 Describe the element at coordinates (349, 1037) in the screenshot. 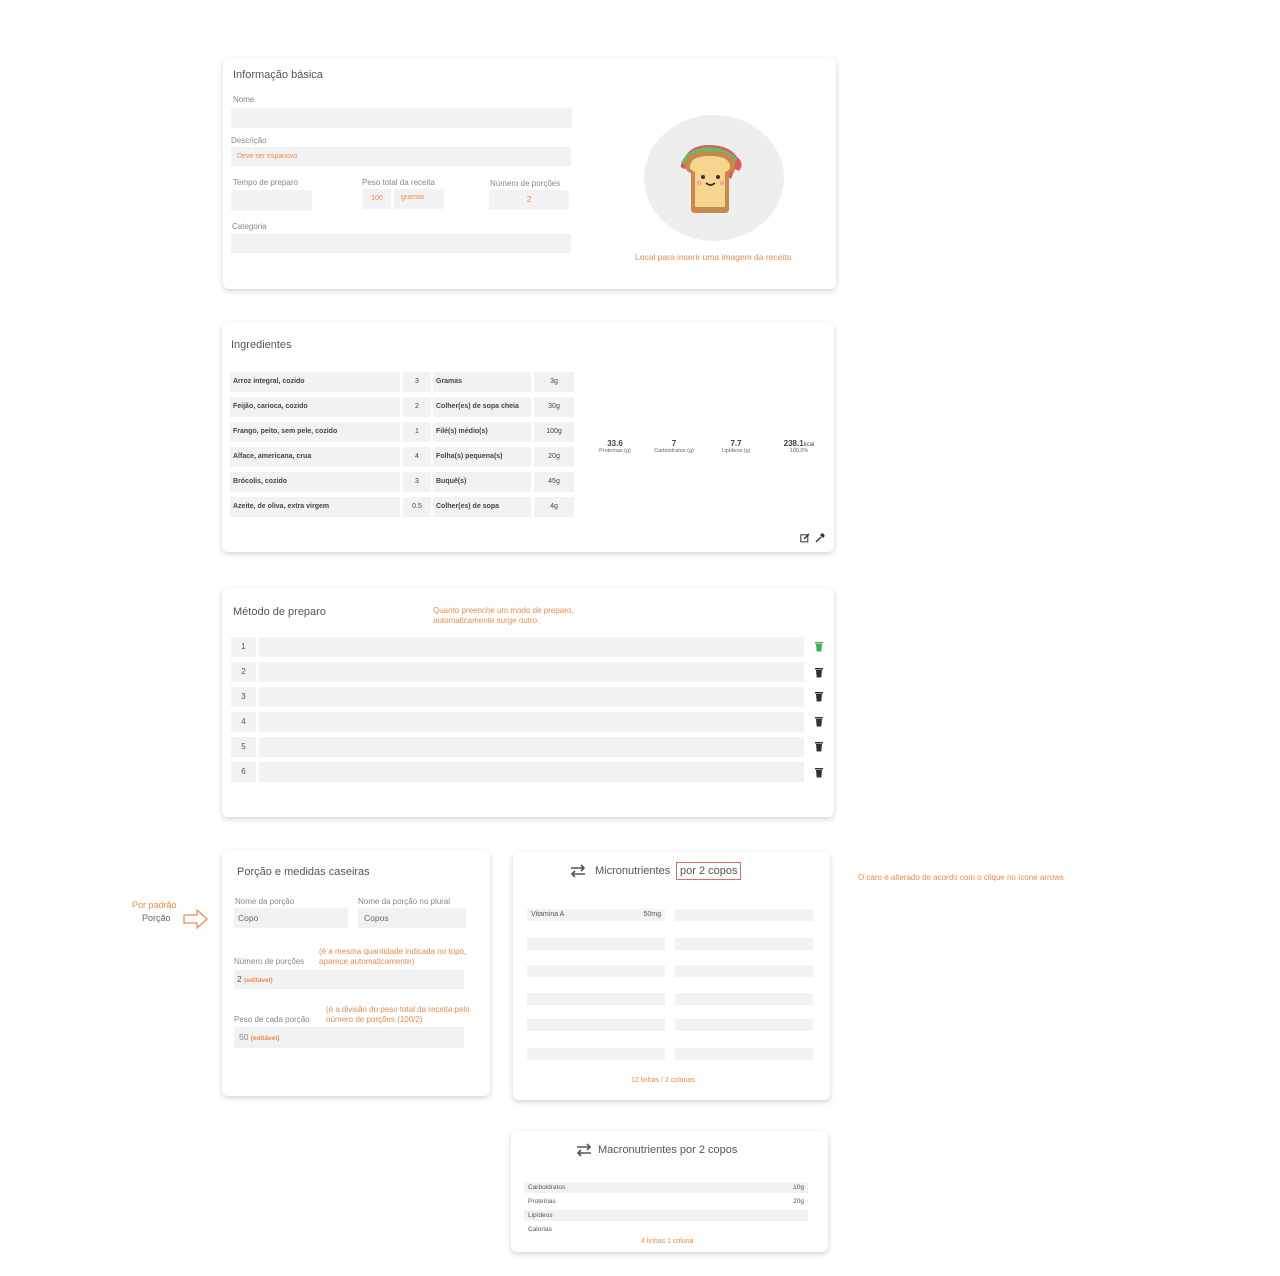

I see `portion-weight-input: 50 (editável)` at that location.